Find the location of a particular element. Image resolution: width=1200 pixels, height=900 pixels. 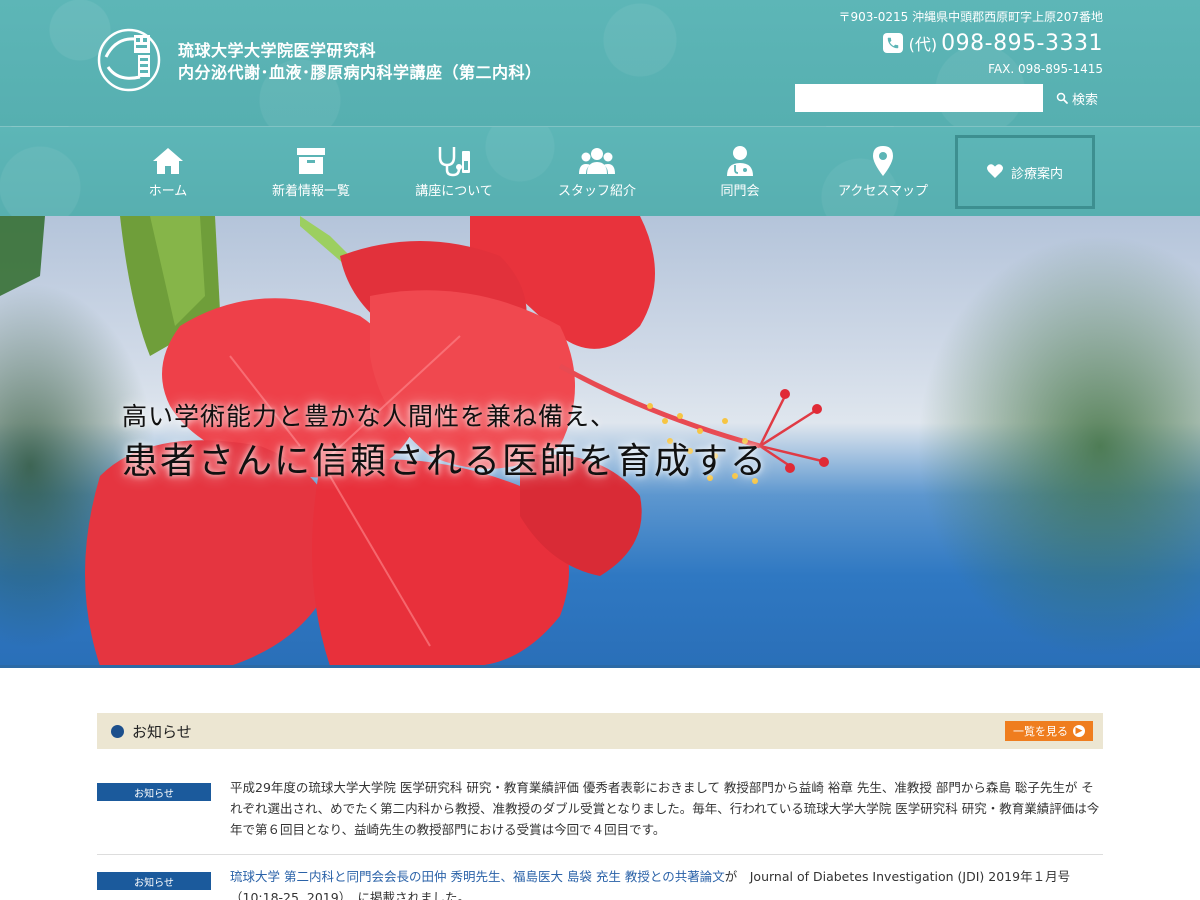

search-icon is located at coordinates (1062, 98).